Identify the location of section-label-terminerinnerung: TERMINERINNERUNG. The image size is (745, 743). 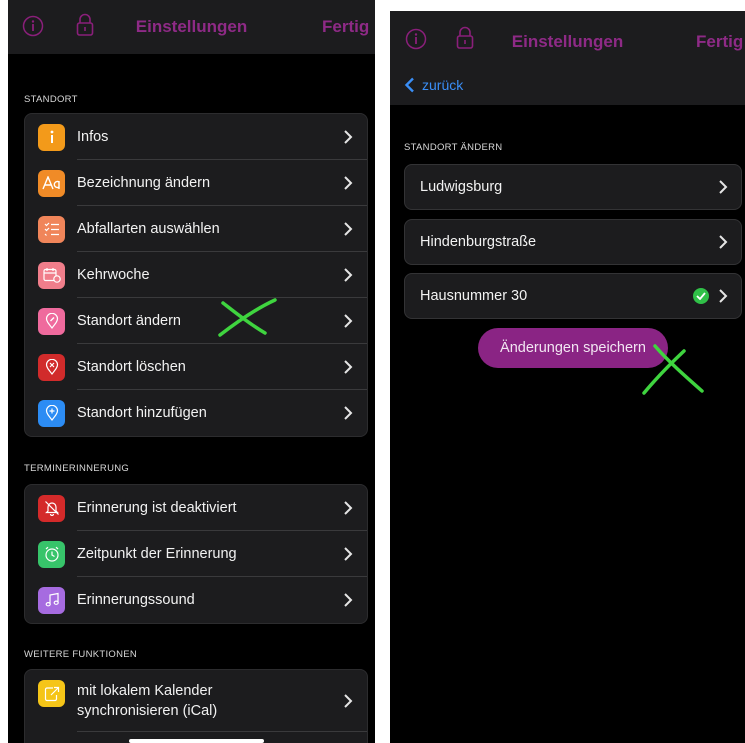
(77, 468).